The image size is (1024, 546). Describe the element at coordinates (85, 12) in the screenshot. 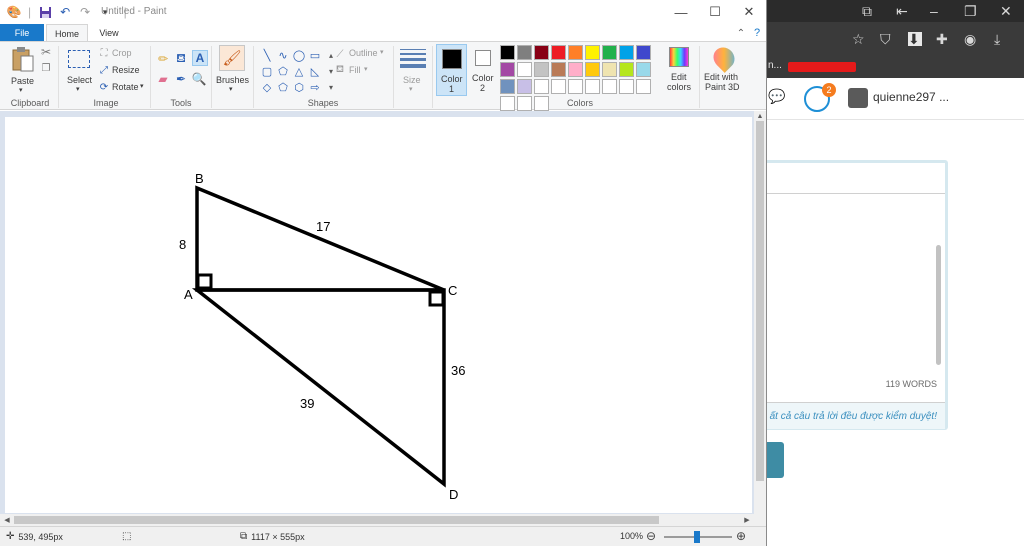

I see `redo-icon: ↷` at that location.